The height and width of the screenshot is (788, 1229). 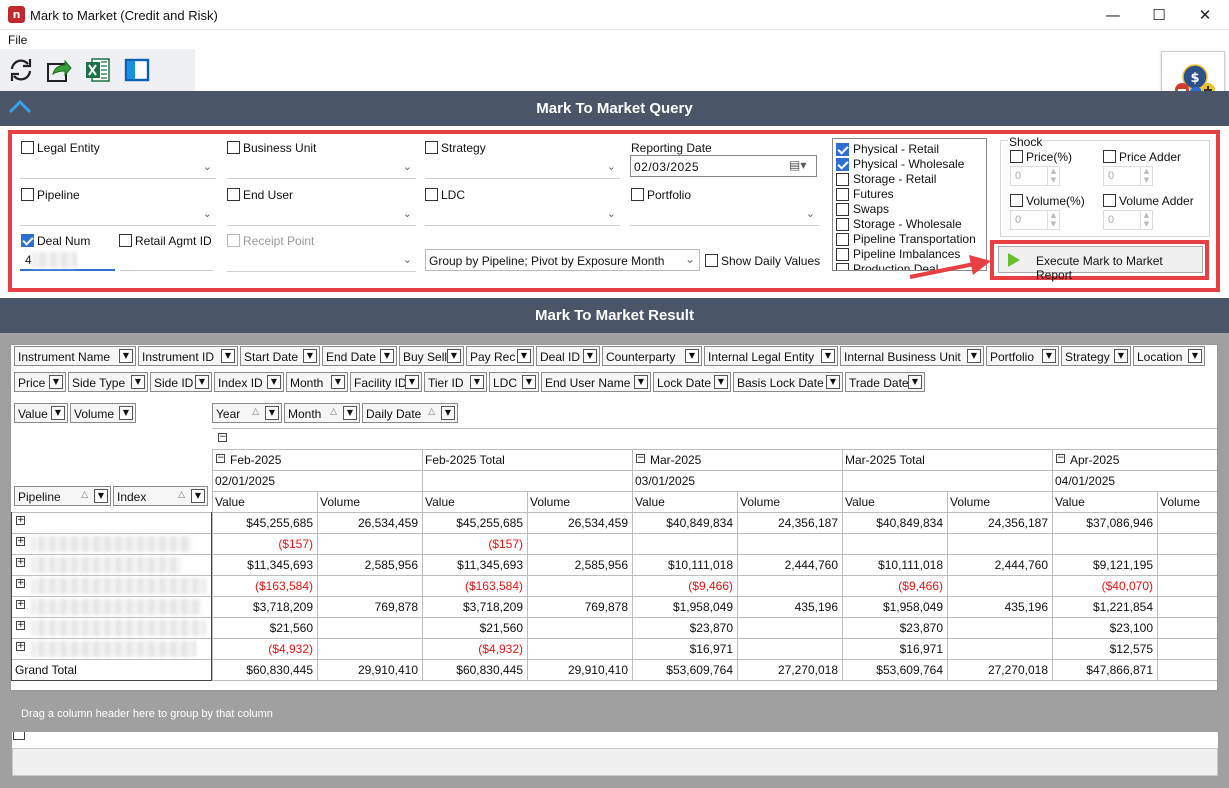 I want to click on reporting-date-picker: 02/03/2025 ▤▾, so click(x=723, y=166).